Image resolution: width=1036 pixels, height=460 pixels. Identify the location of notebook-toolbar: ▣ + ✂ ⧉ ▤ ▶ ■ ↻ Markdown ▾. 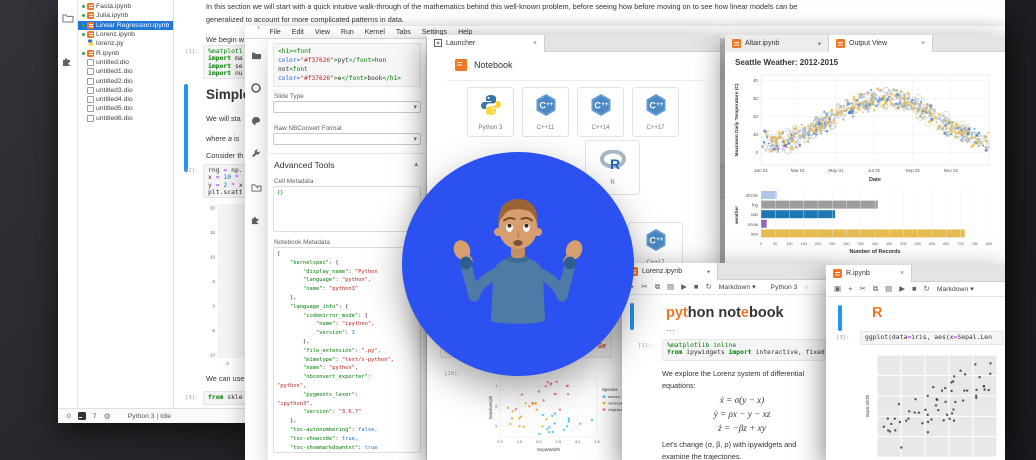
(915, 289).